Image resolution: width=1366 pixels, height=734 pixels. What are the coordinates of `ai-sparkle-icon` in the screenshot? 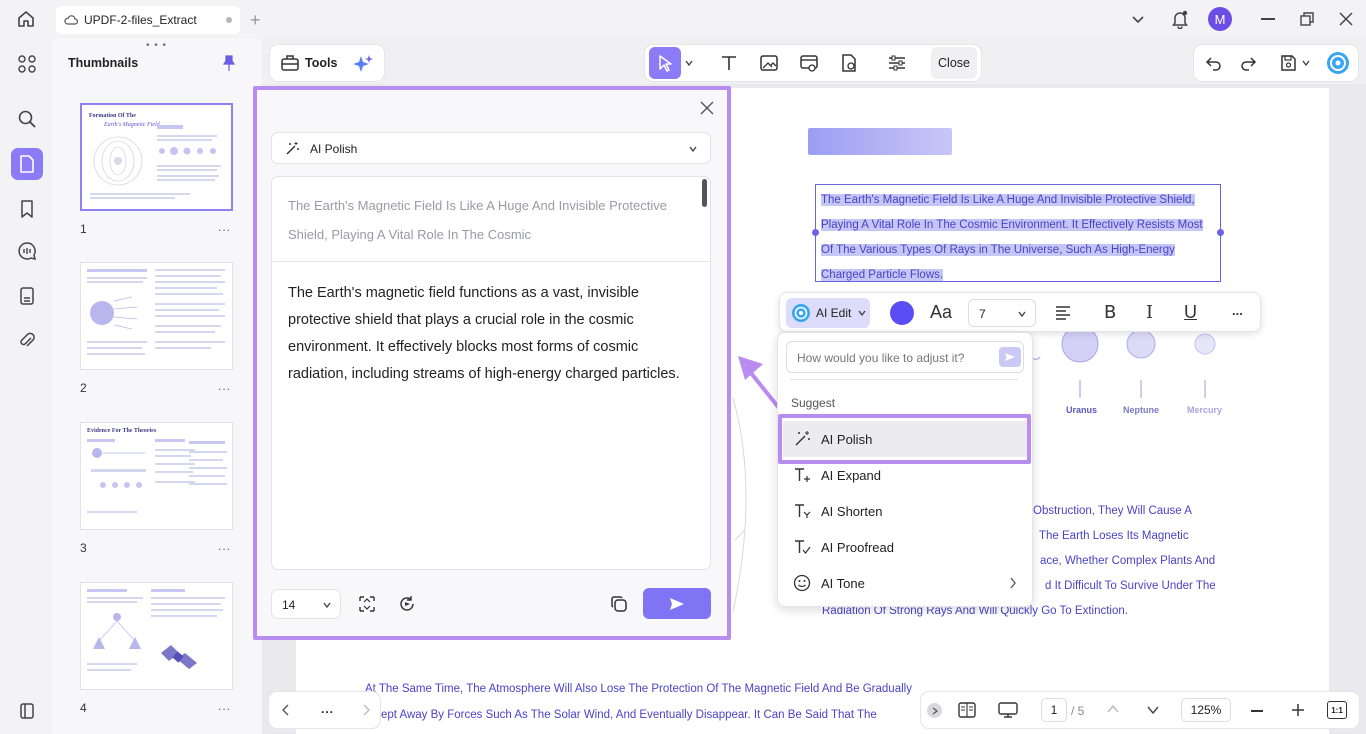 It's located at (363, 64).